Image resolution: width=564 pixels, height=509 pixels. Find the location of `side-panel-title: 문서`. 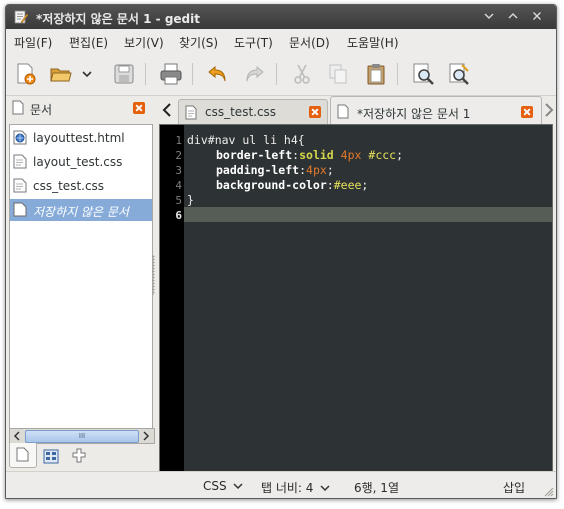

side-panel-title: 문서 is located at coordinates (41, 110).